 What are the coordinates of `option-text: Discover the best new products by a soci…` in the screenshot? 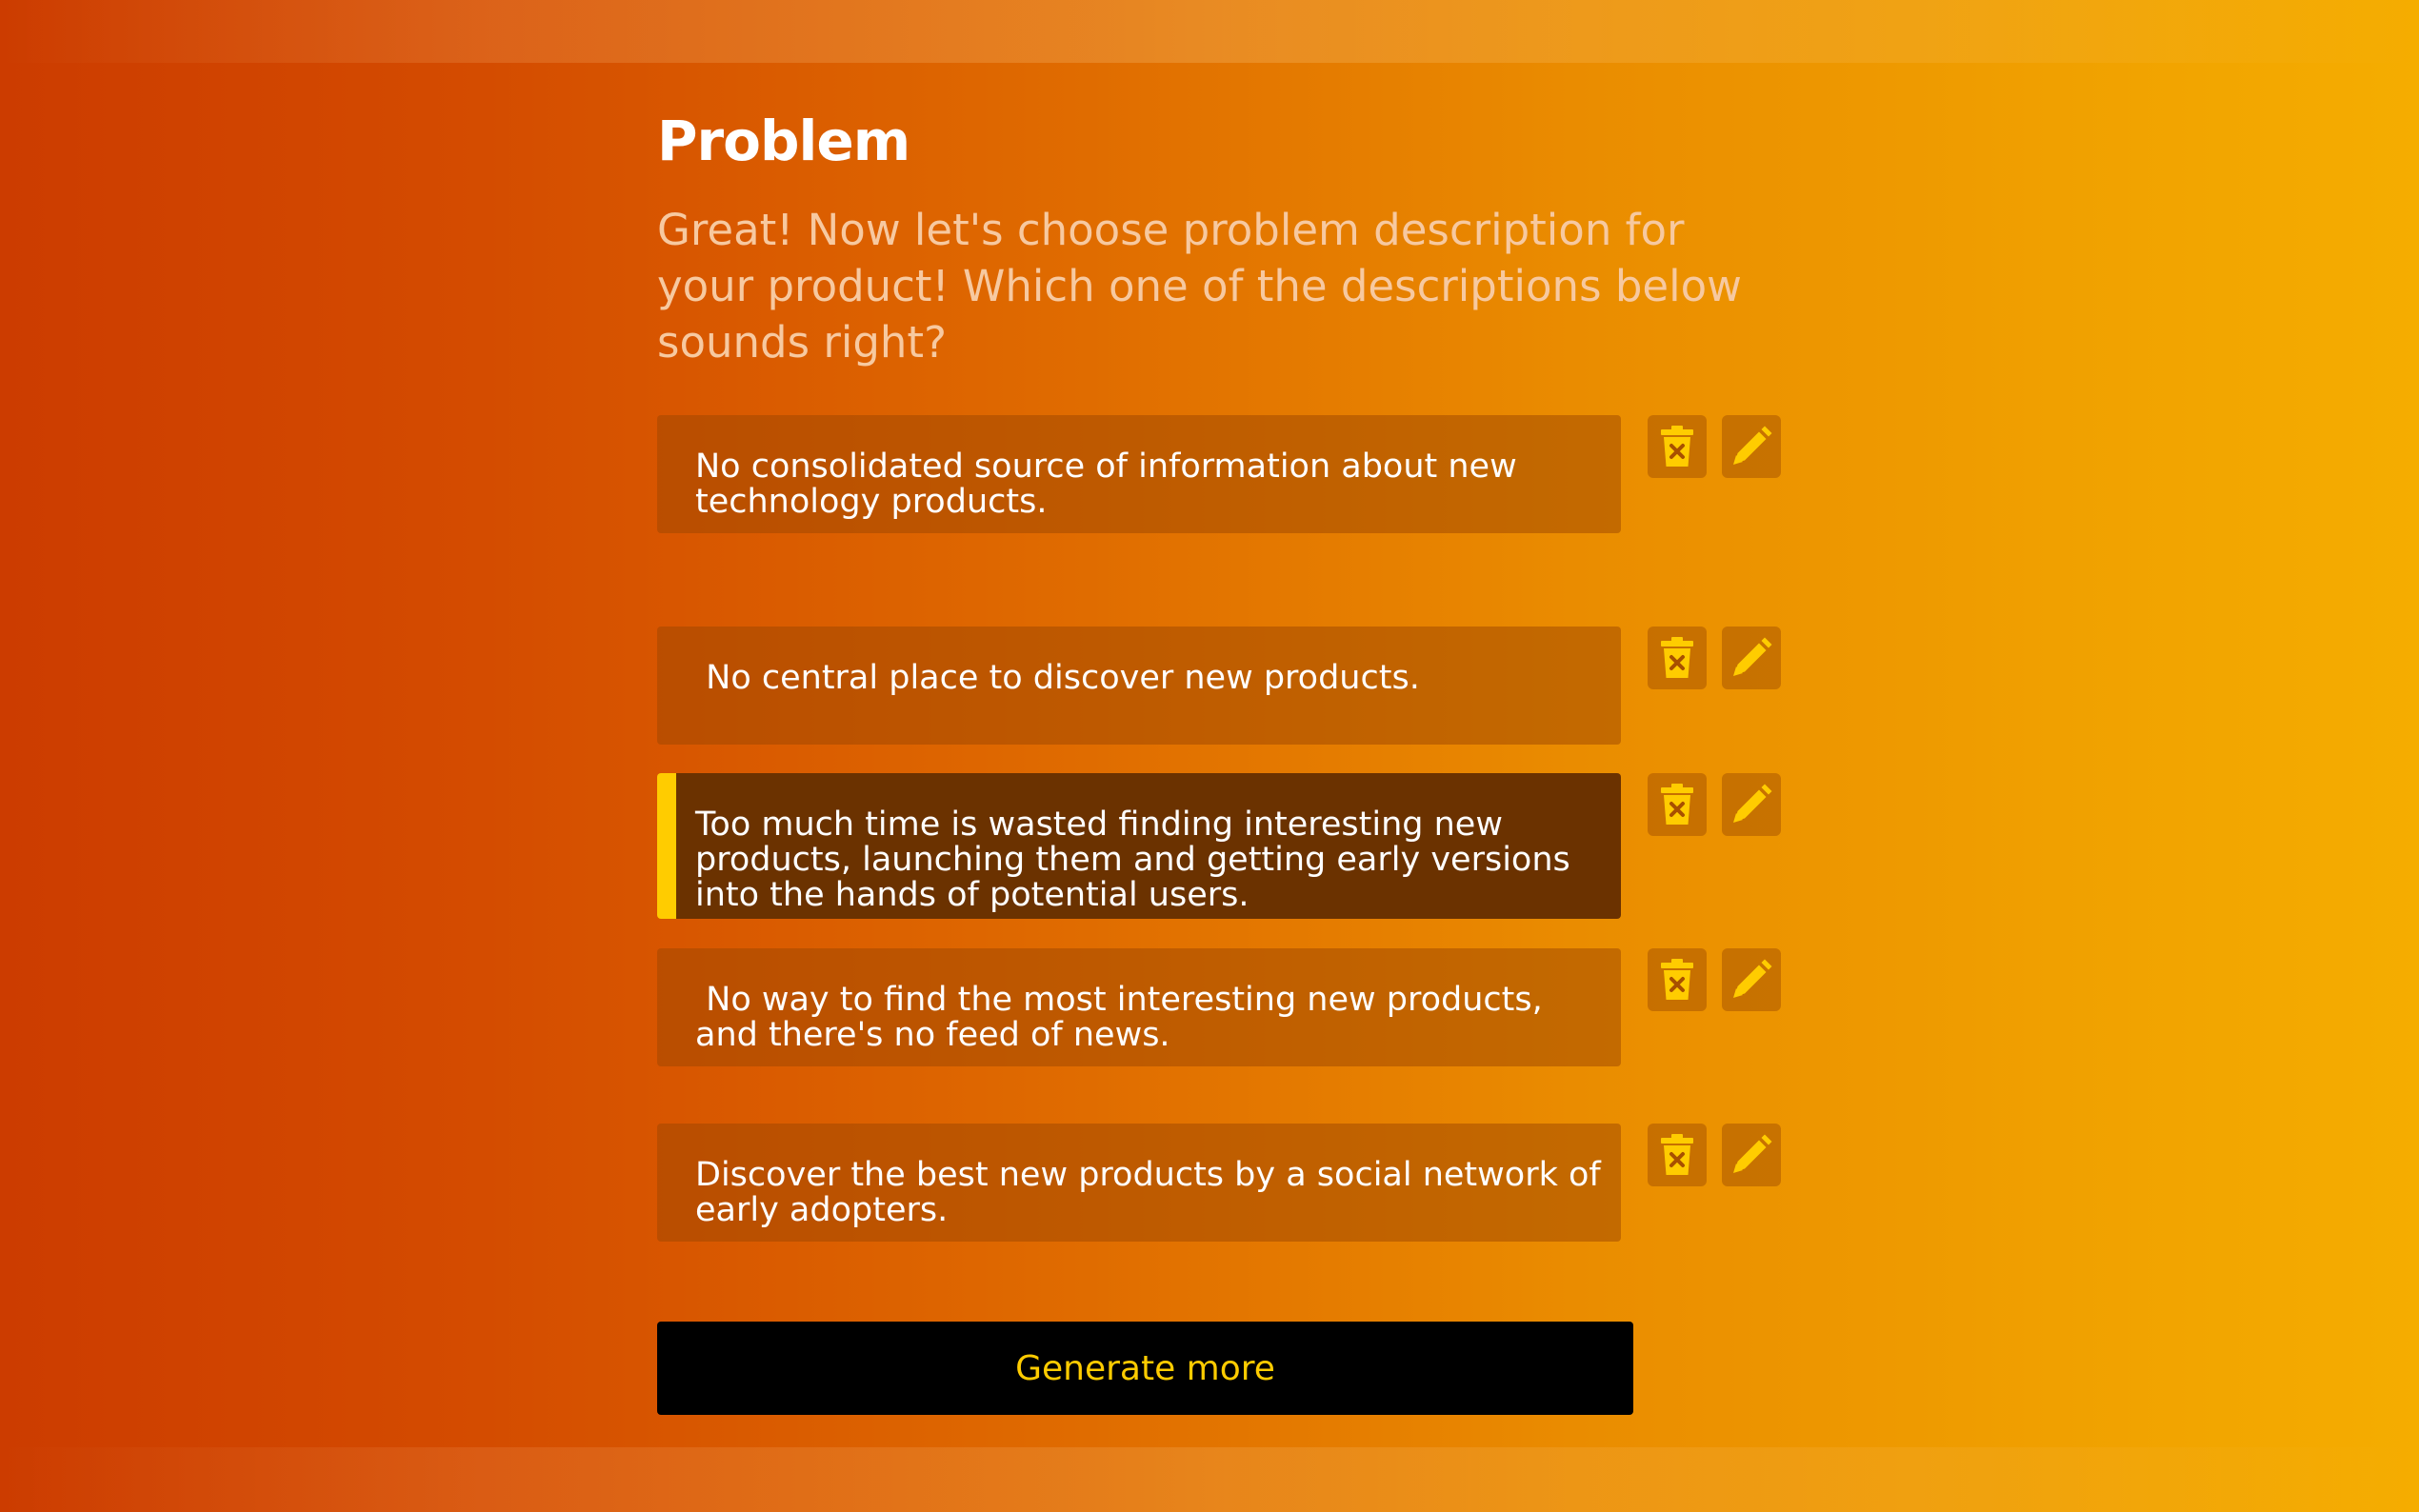 It's located at (1153, 1192).